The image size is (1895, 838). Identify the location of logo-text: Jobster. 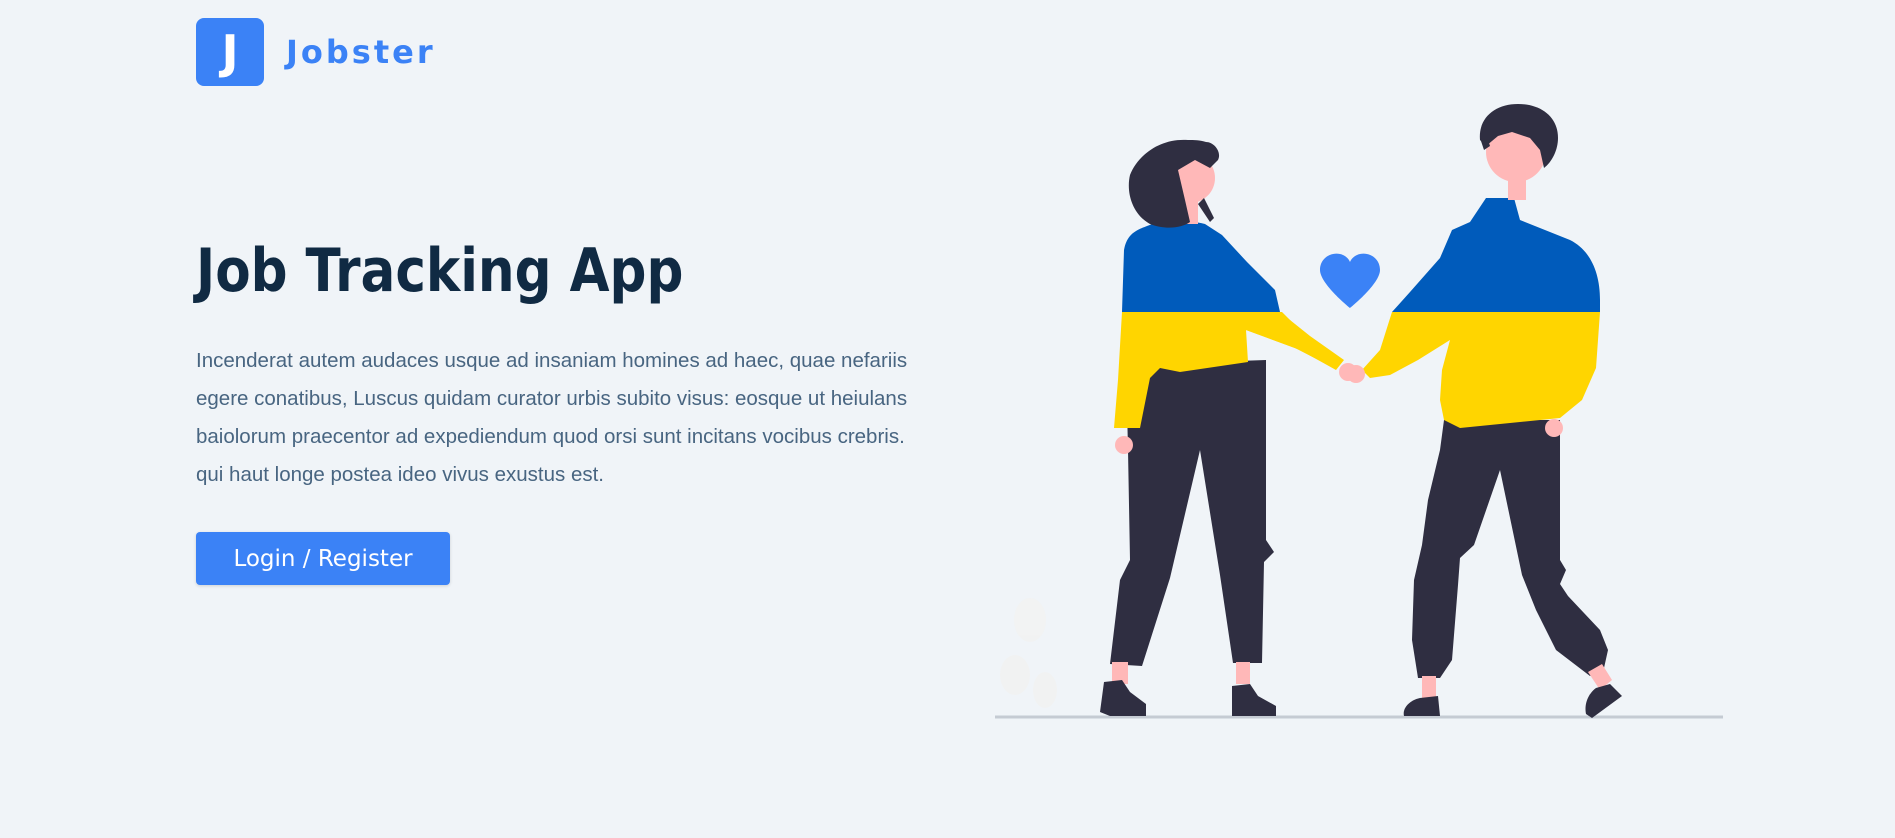
(361, 52).